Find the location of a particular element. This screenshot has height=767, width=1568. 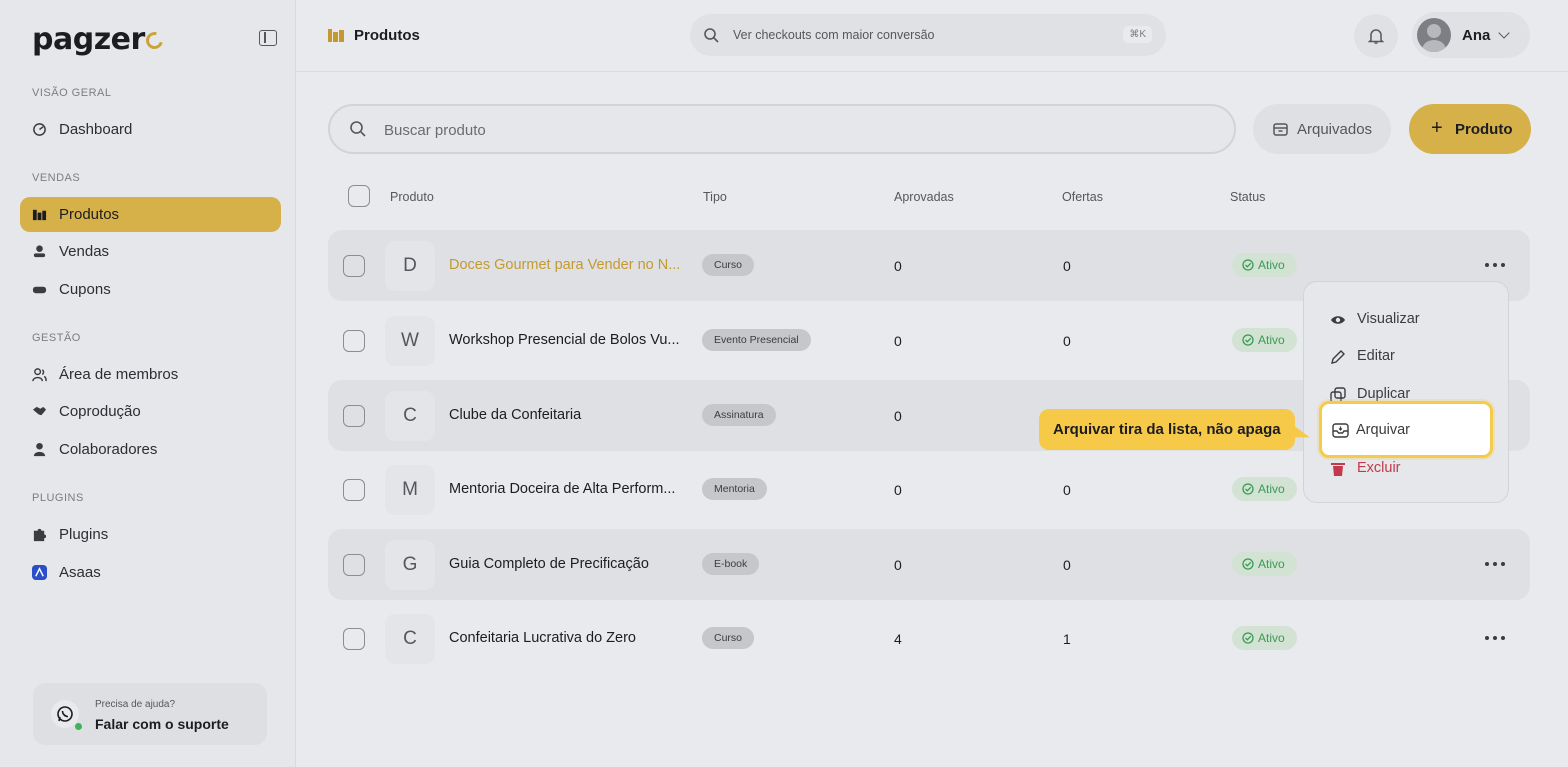

puzzle-icon is located at coordinates (40, 535).